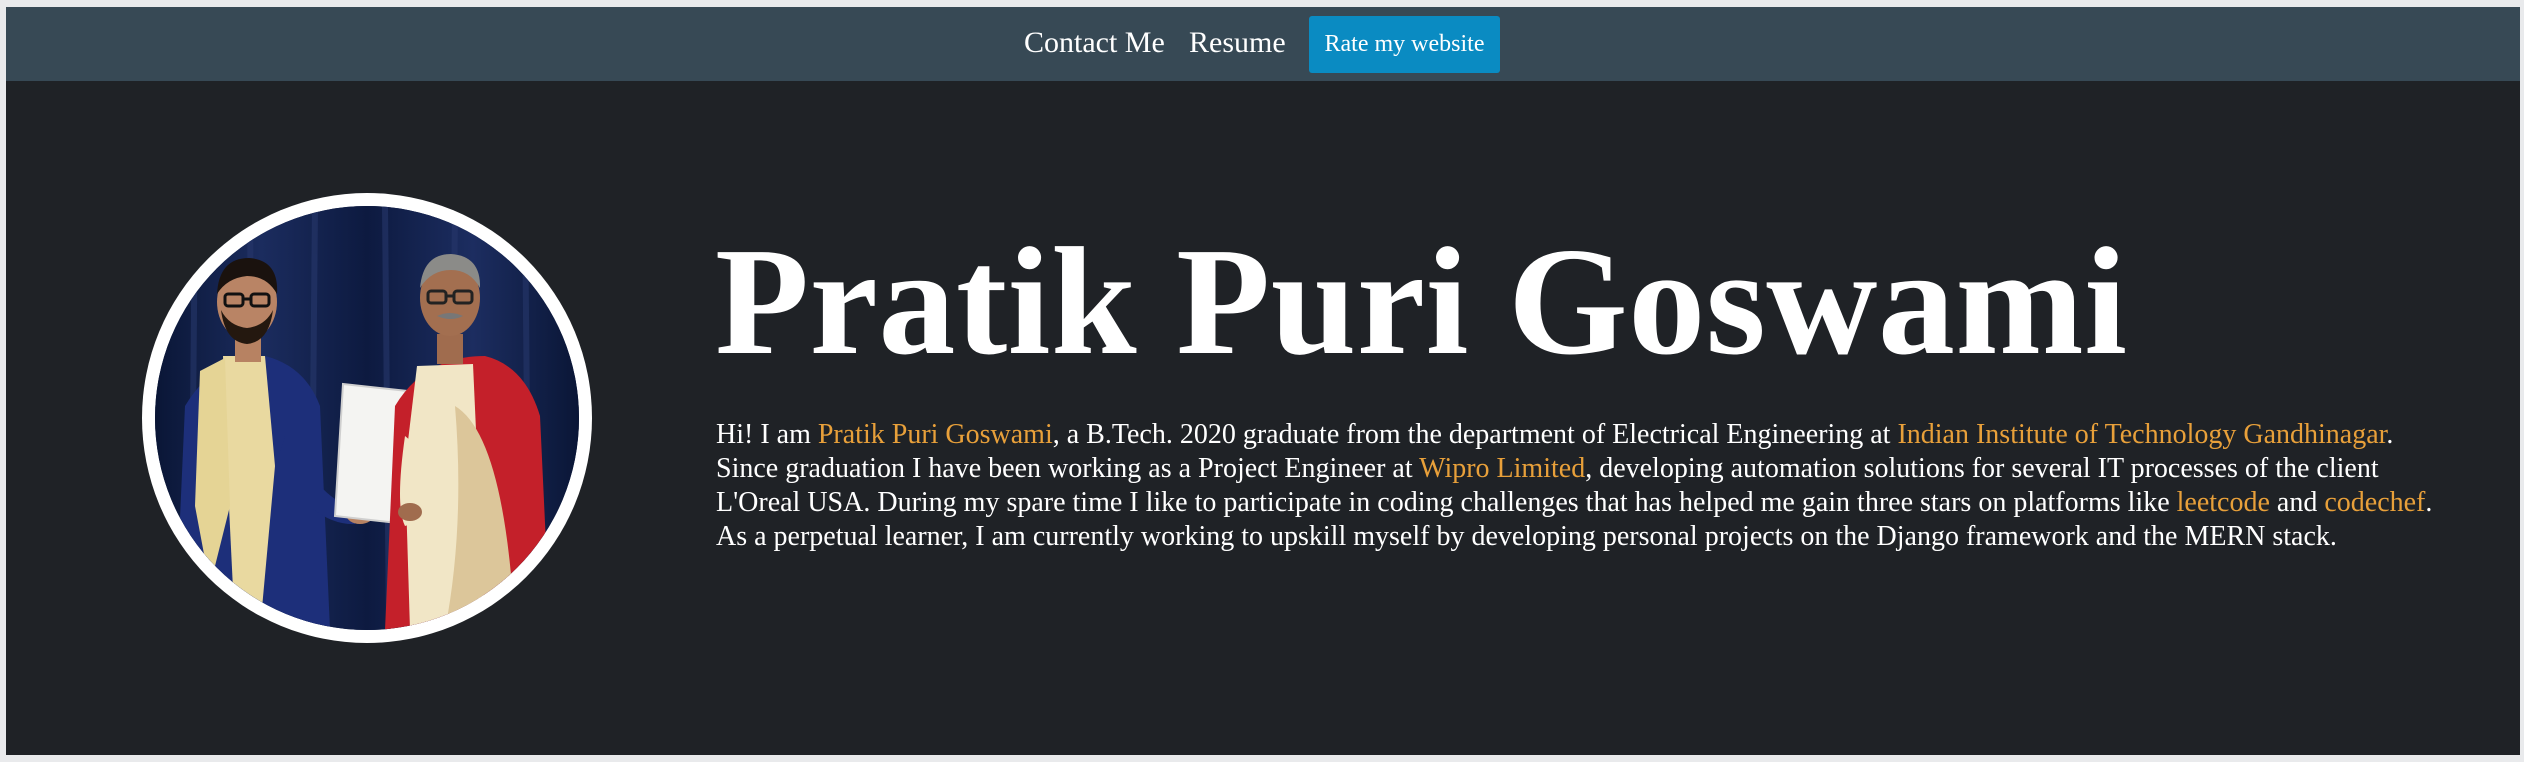  What do you see at coordinates (2297, 502) in the screenshot?
I see `bio-text: and` at bounding box center [2297, 502].